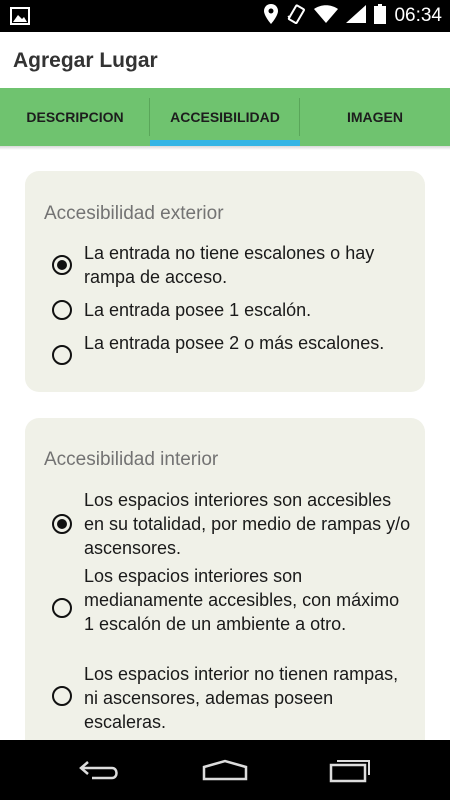  What do you see at coordinates (198, 310) in the screenshot?
I see `option-label: La entrada posee 1 escalón.` at bounding box center [198, 310].